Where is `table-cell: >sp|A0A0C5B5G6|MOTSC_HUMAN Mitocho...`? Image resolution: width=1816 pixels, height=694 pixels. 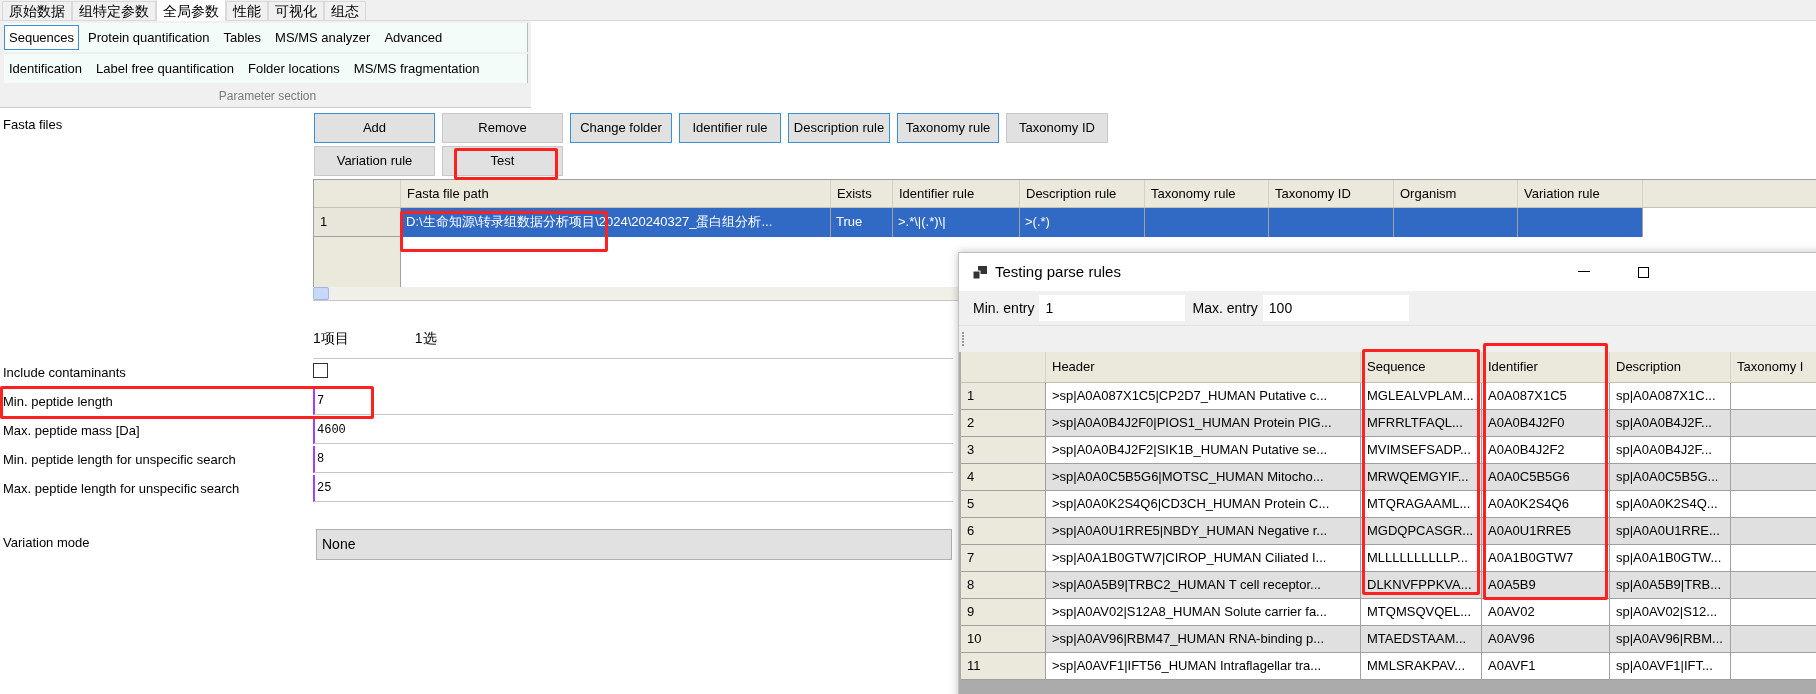
table-cell: >sp|A0A0C5B5G6|MOTSC_HUMAN Mitocho... is located at coordinates (1188, 476).